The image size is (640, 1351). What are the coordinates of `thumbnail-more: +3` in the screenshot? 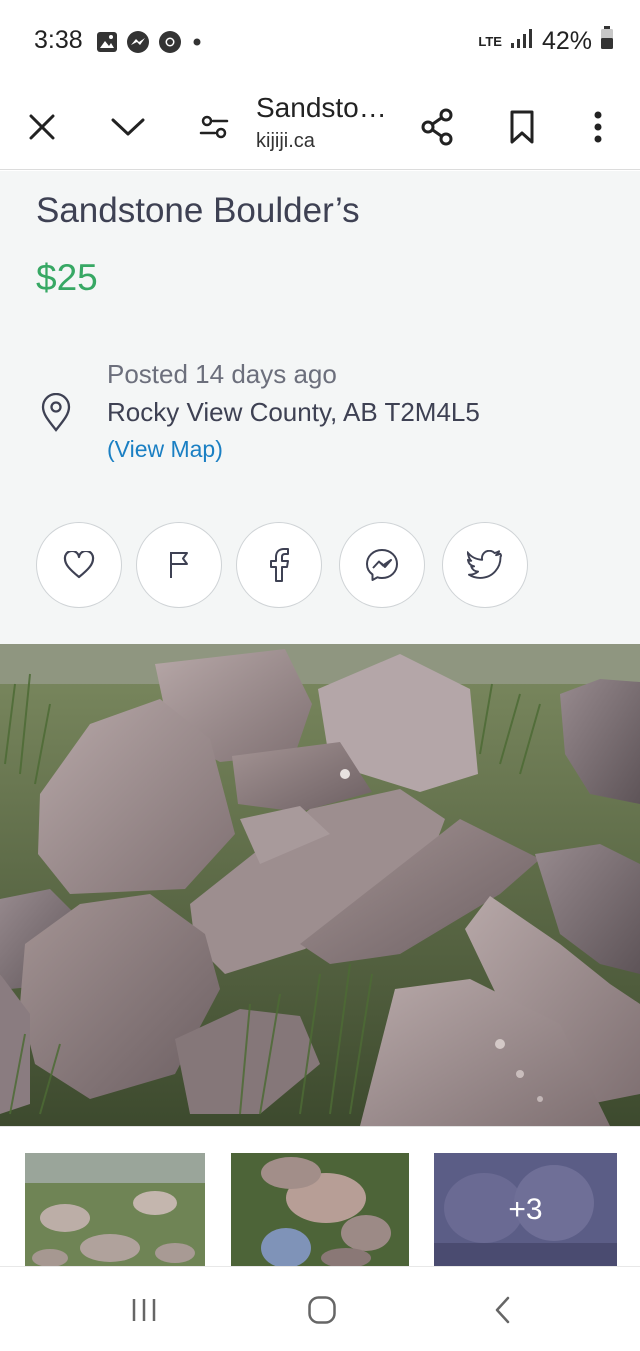 It's located at (525, 1210).